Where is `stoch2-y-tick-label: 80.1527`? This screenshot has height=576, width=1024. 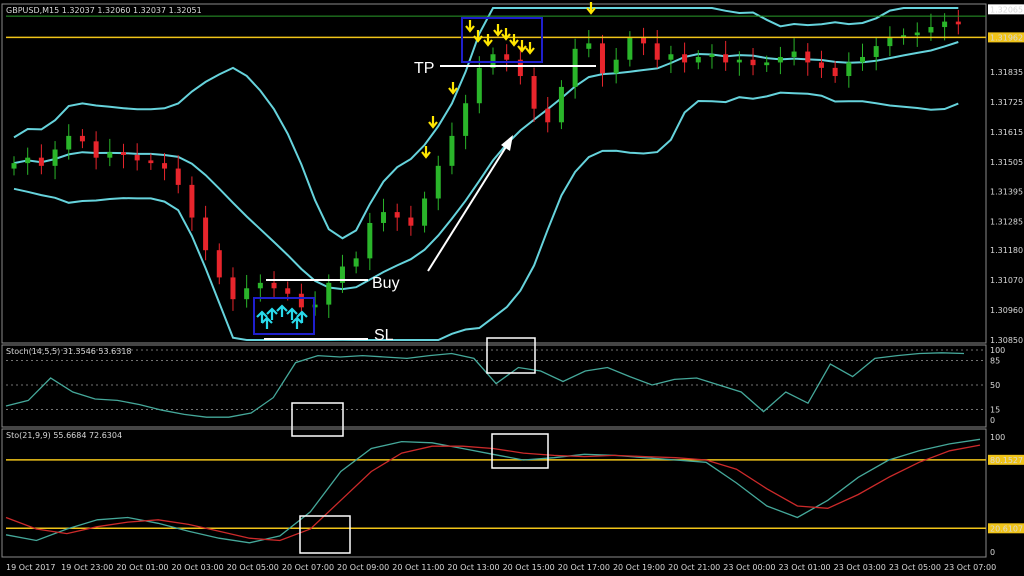
stoch2-y-tick-label: 80.1527 is located at coordinates (1006, 460).